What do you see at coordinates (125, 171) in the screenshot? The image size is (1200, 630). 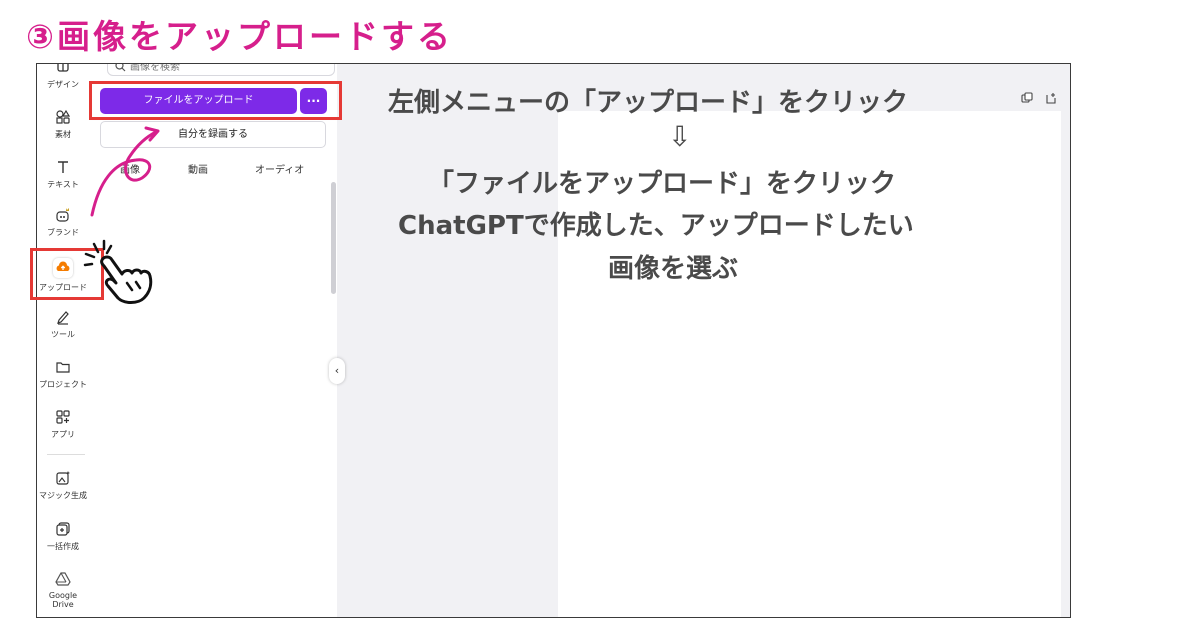 I see `annotation-arrow-icon` at bounding box center [125, 171].